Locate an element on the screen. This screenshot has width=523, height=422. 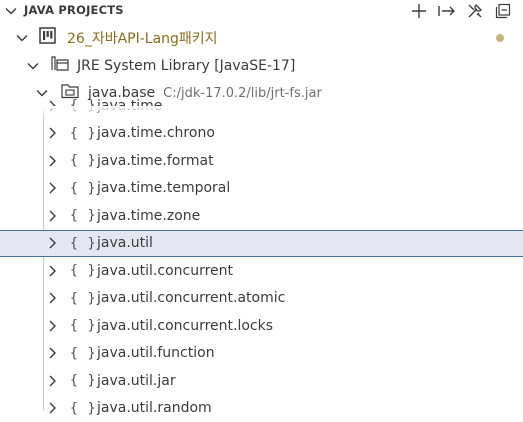
tools-icon is located at coordinates (475, 11).